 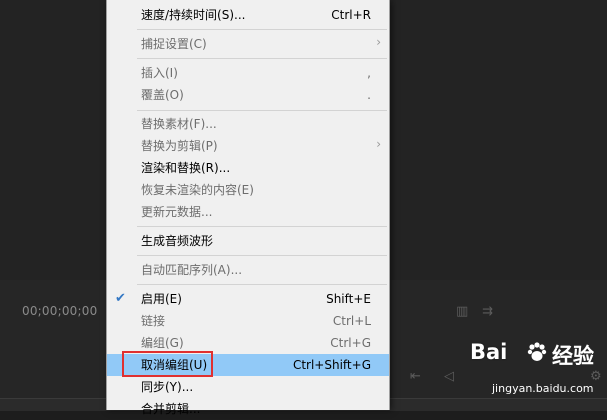 What do you see at coordinates (174, 44) in the screenshot?
I see `menu-item-label: 捕捉设置(C)` at bounding box center [174, 44].